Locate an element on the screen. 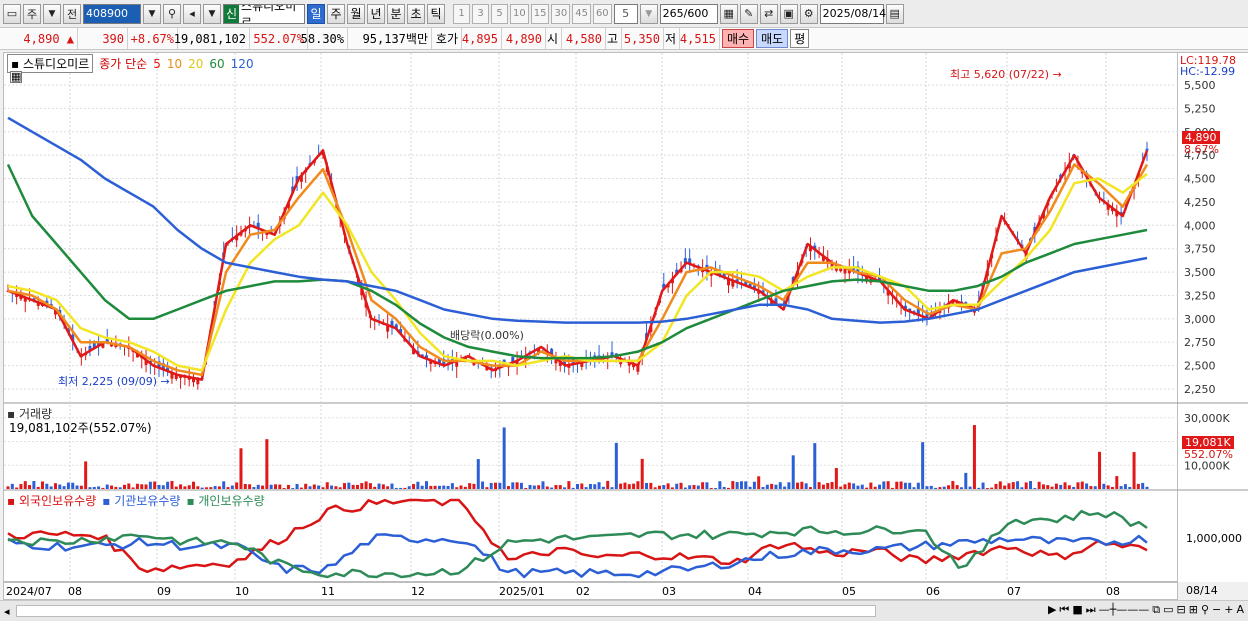  zoom-out-icon: ⚲ is located at coordinates (1205, 610).